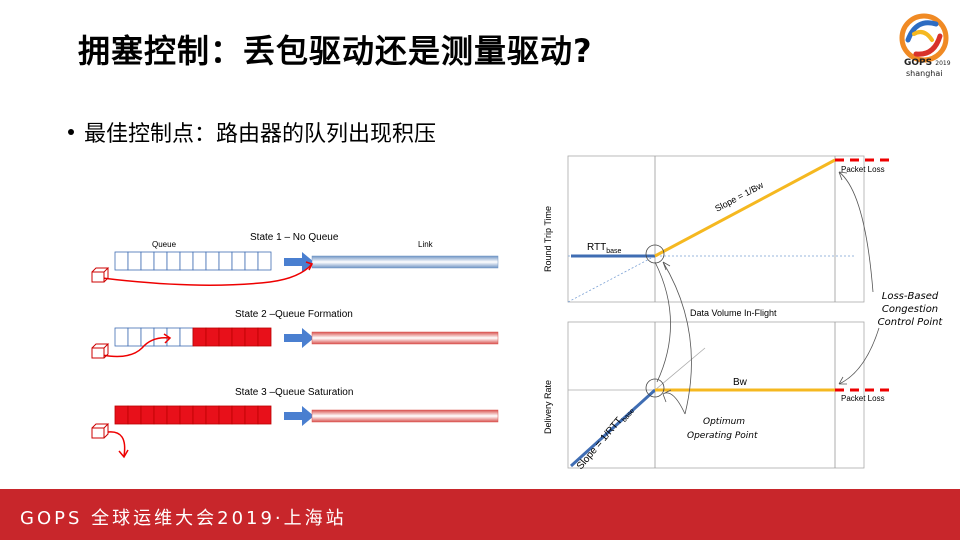  I want to click on footer-bar: GOPS 全球运维大会2019·上海站, so click(480, 514).